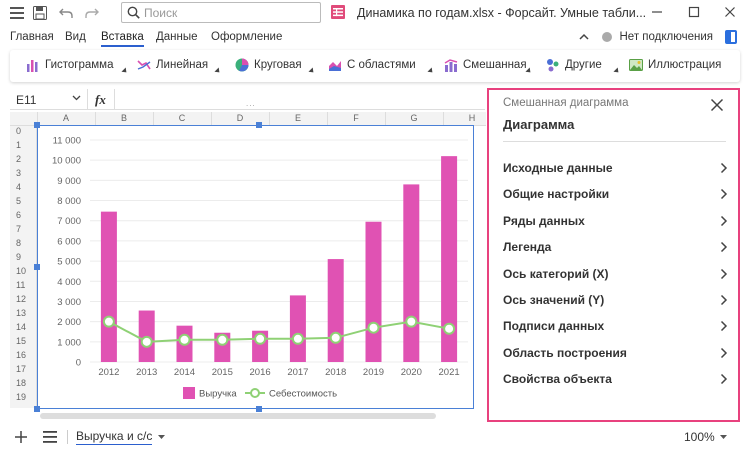 Image resolution: width=750 pixels, height=450 pixels. I want to click on add-sheet-icon, so click(21, 437).